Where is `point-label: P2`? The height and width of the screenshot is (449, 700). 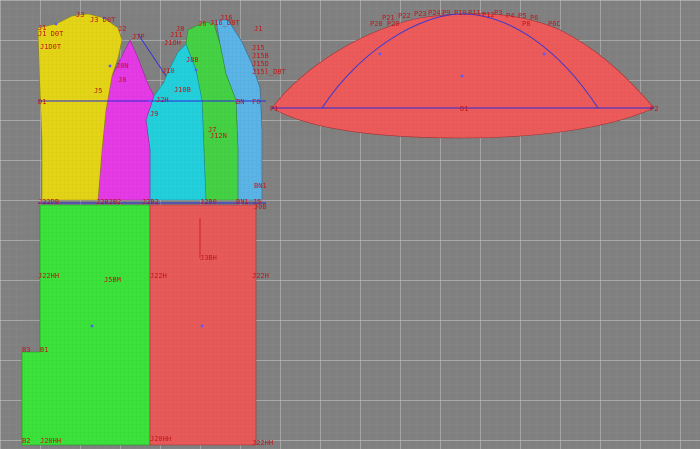 point-label: P2 is located at coordinates (654, 109).